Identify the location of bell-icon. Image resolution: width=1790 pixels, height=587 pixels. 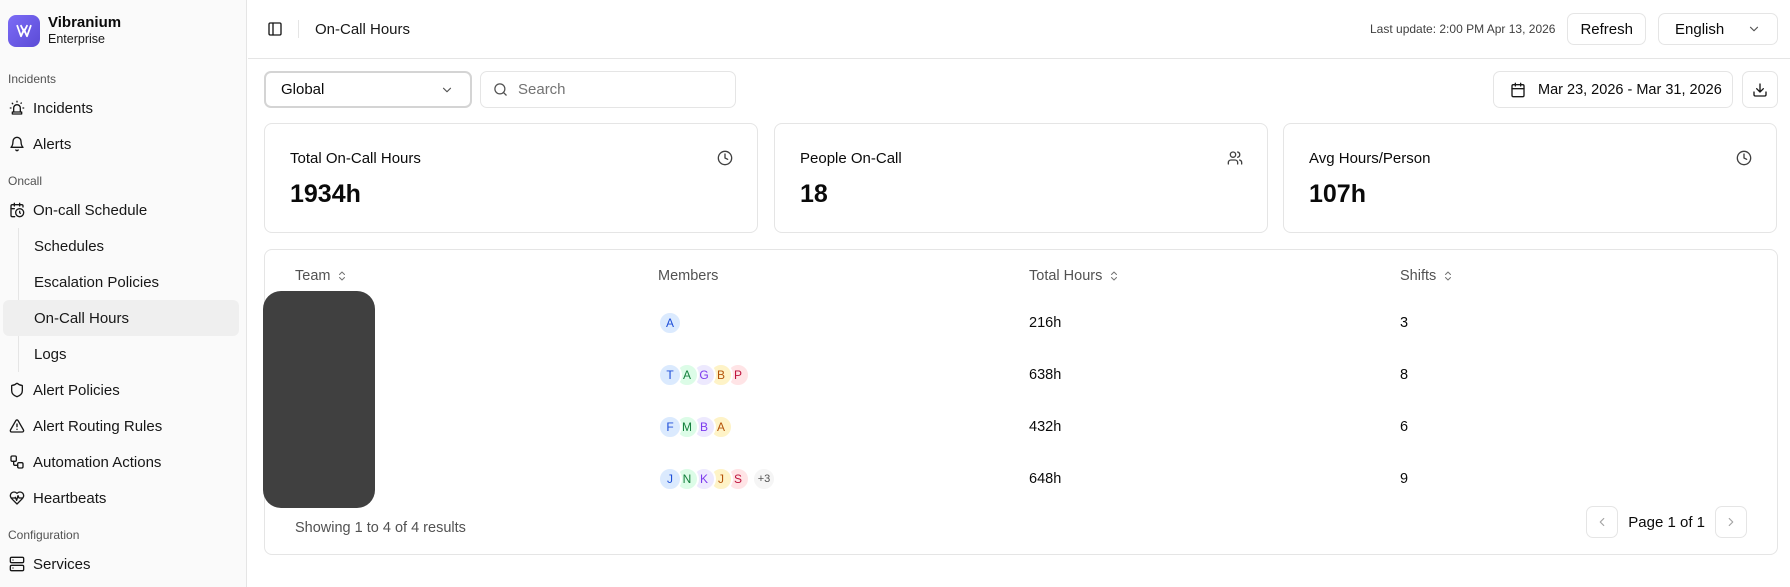
(17, 144).